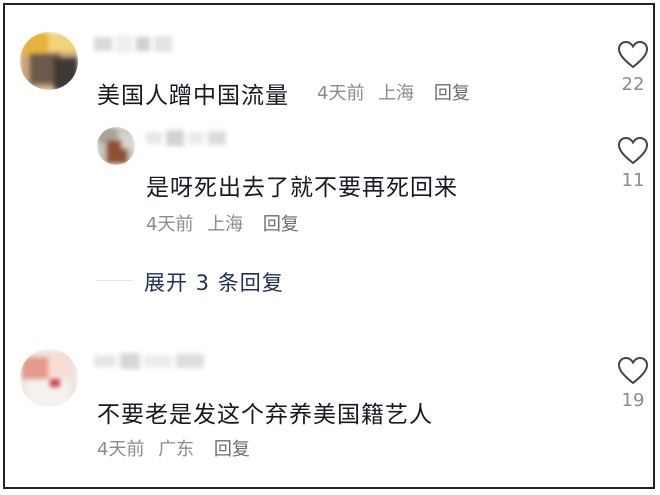 This screenshot has height=495, width=660. Describe the element at coordinates (633, 400) in the screenshot. I see `like-count: 19` at that location.